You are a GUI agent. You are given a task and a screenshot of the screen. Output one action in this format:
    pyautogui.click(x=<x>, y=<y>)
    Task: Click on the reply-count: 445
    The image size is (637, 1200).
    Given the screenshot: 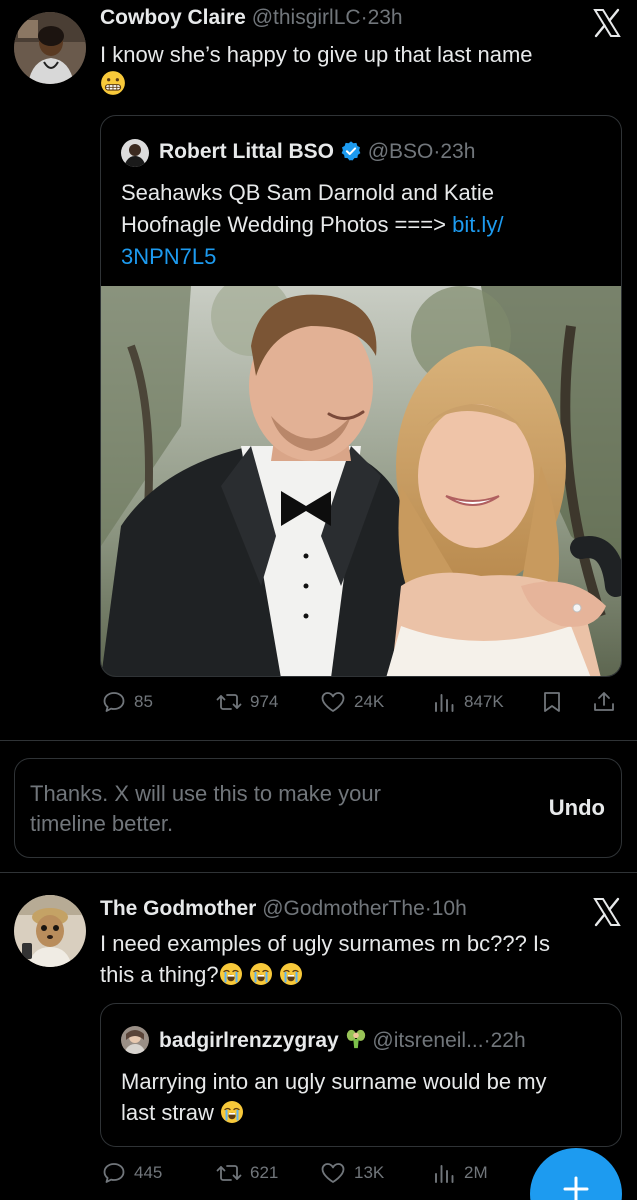 What is the action you would take?
    pyautogui.click(x=148, y=1172)
    